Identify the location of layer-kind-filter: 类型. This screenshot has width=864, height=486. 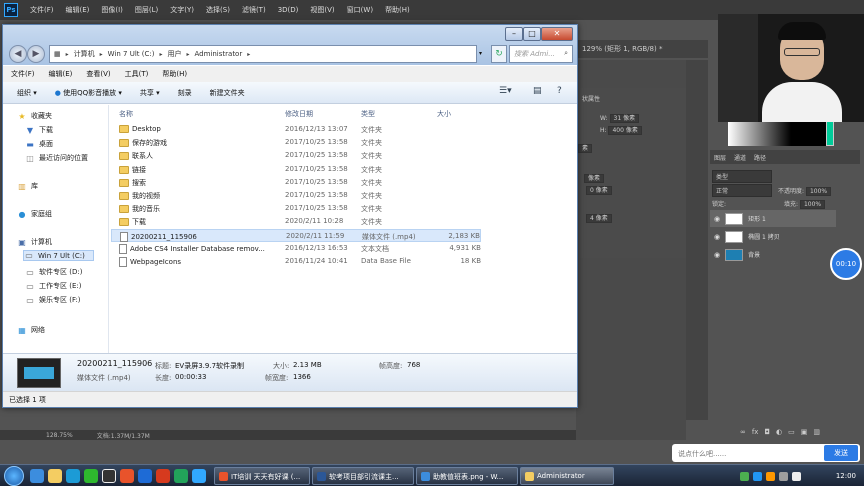
(742, 176).